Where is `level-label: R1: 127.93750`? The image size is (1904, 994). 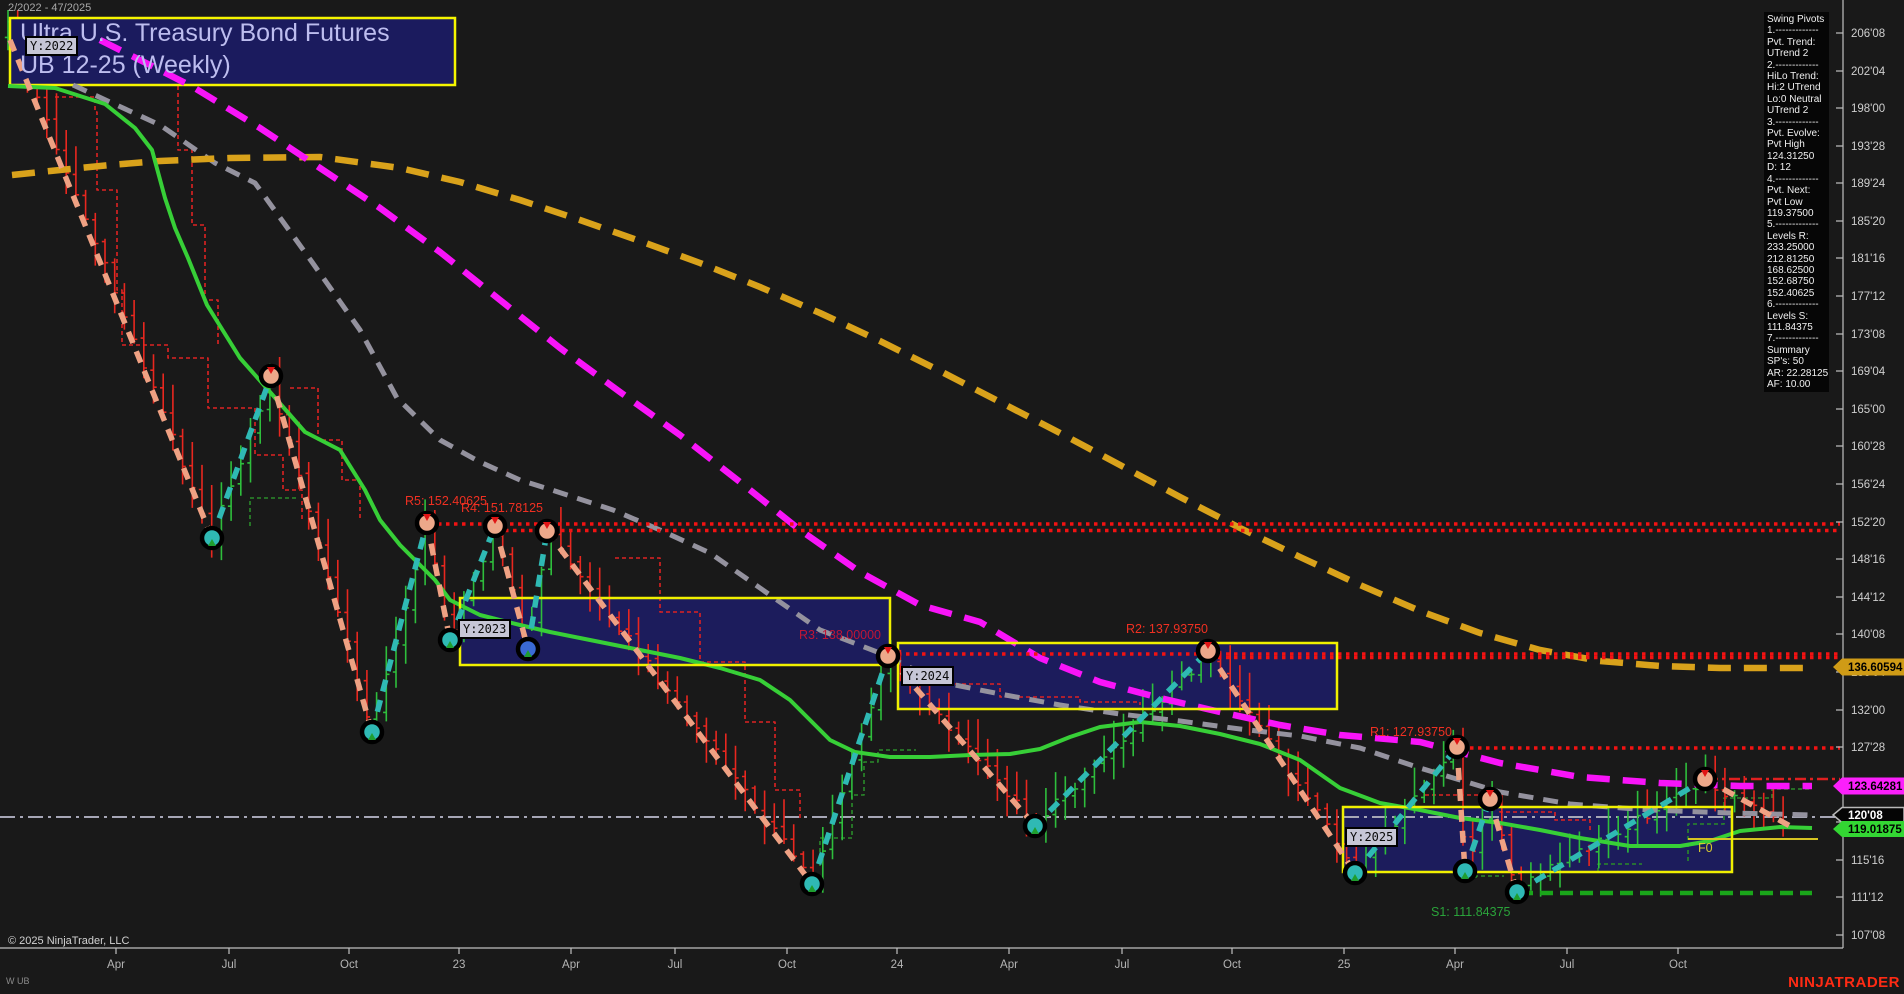 level-label: R1: 127.93750 is located at coordinates (1411, 732).